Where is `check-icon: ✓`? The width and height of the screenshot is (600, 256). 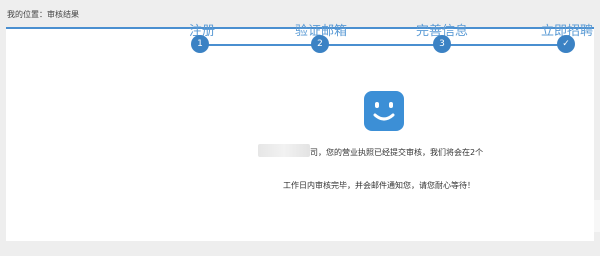
check-icon: ✓ is located at coordinates (566, 44).